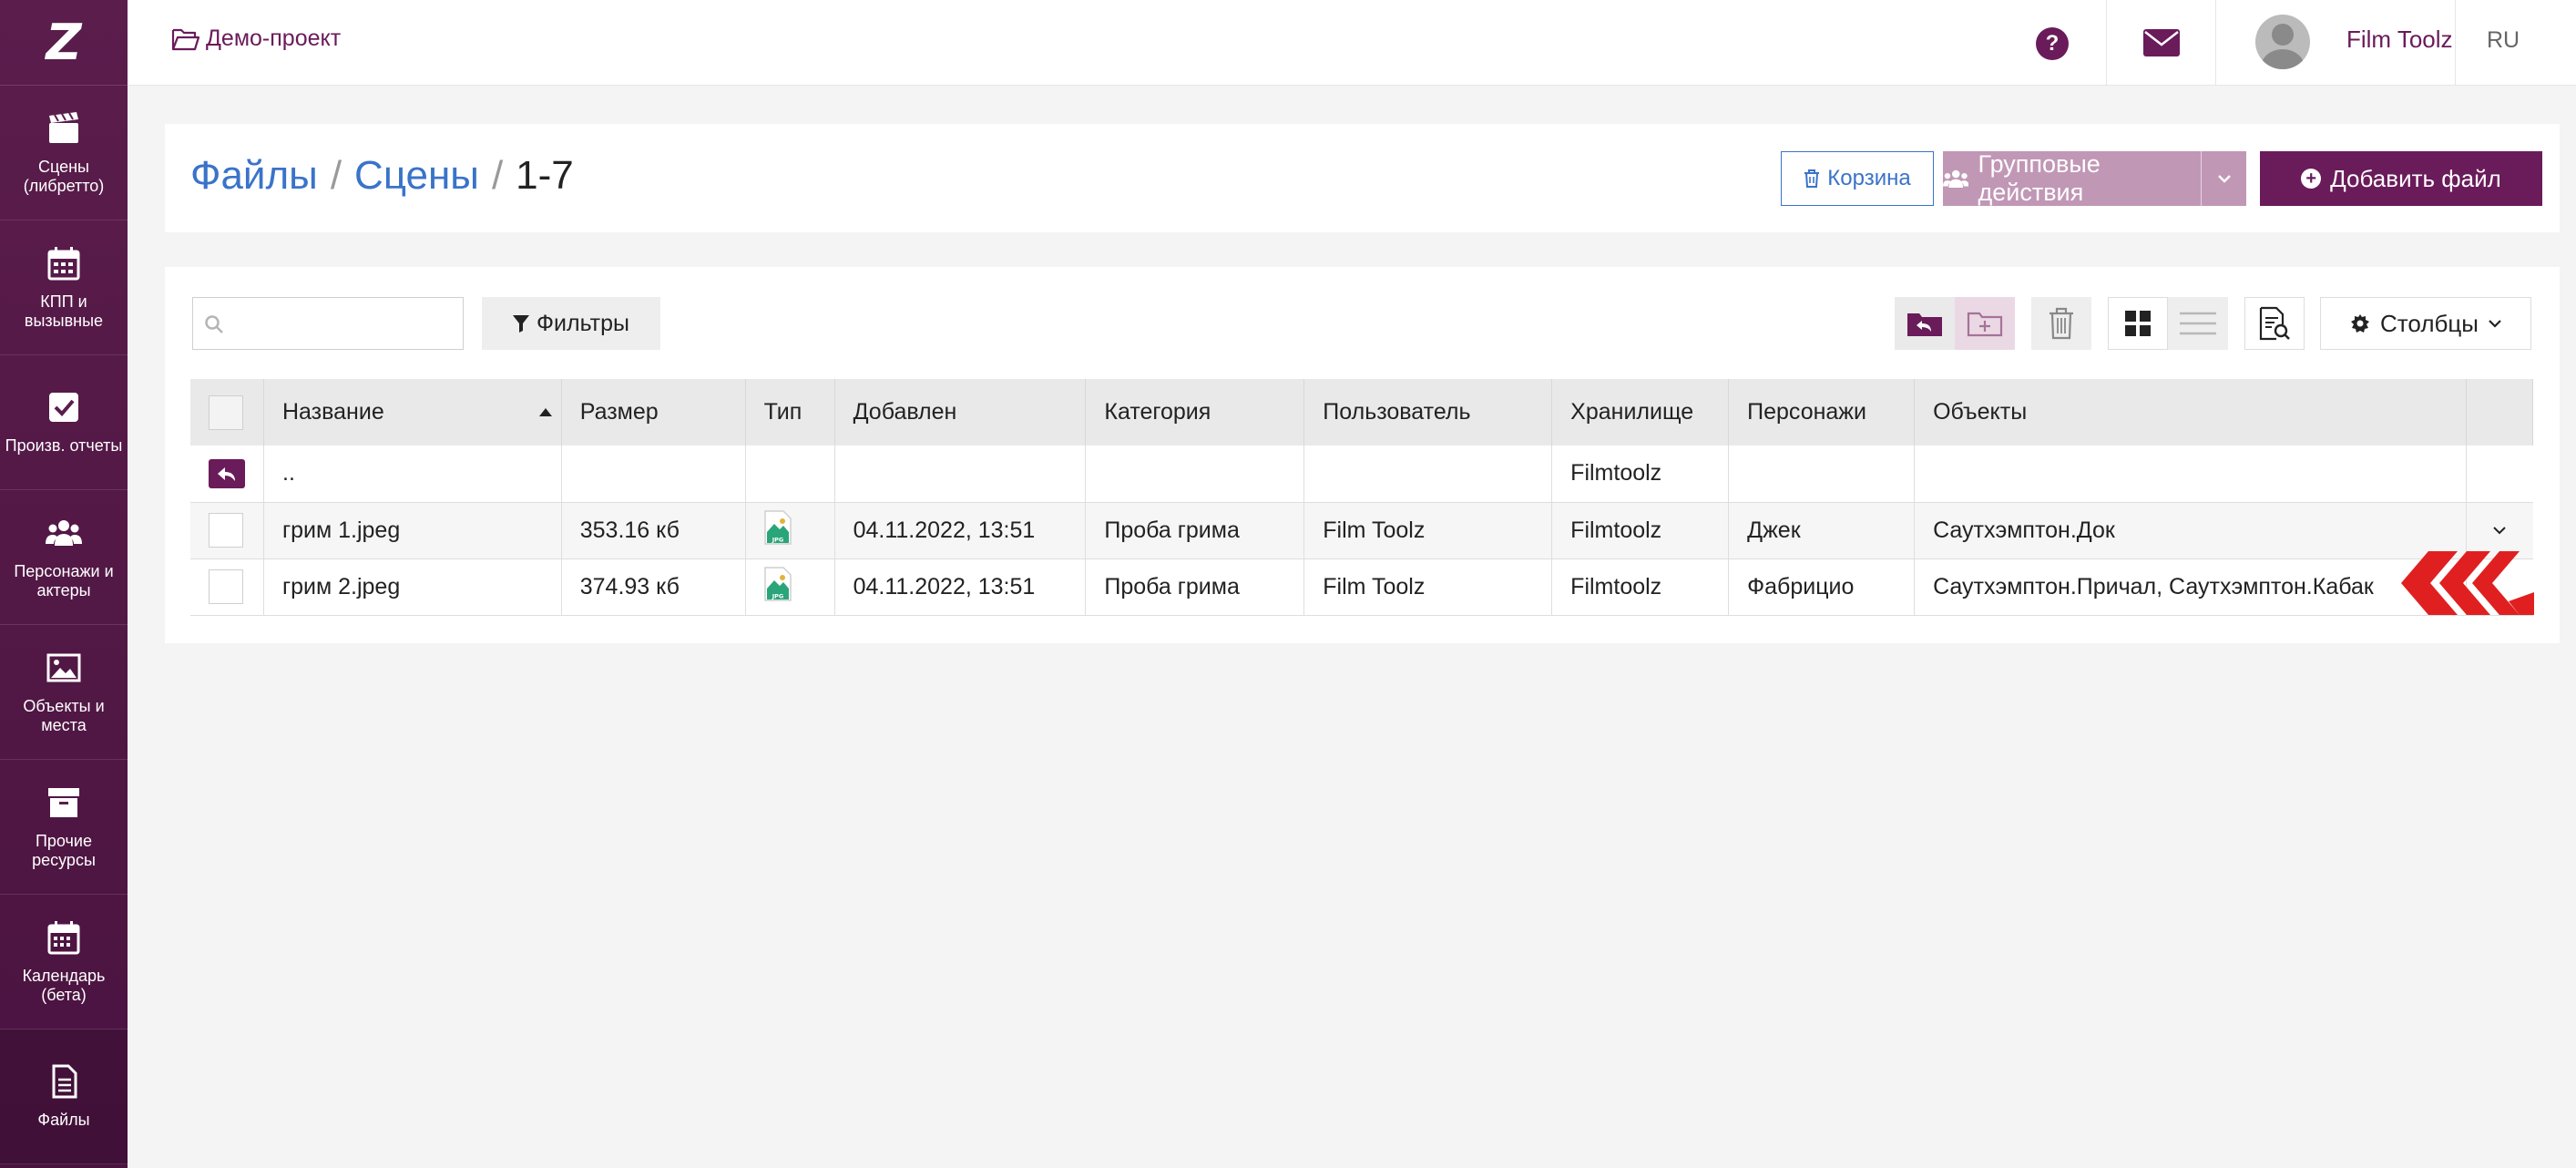 The width and height of the screenshot is (2576, 1168). I want to click on search-input, so click(328, 323).